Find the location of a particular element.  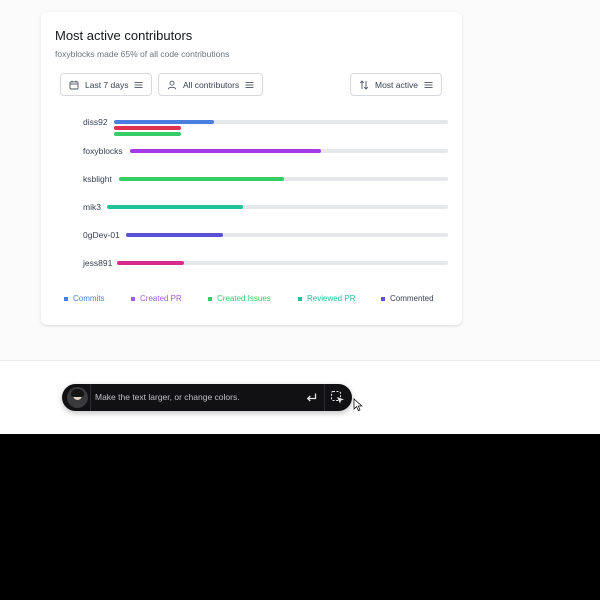

sort-arrows-icon is located at coordinates (364, 84).